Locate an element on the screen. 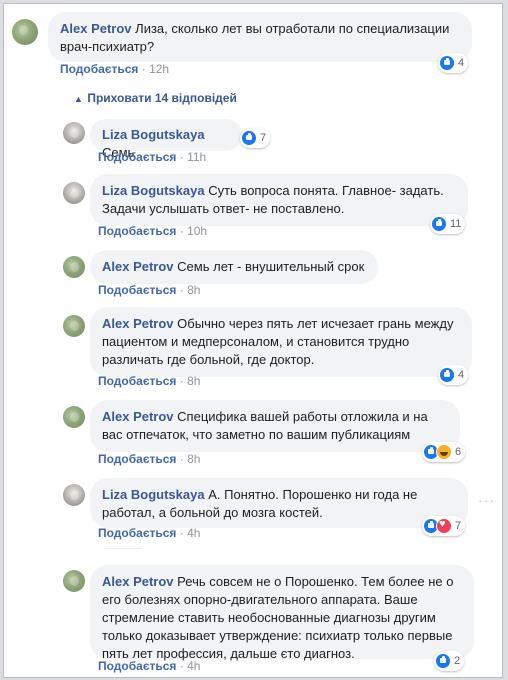  comment-actions: Подобається · 12h is located at coordinates (114, 69).